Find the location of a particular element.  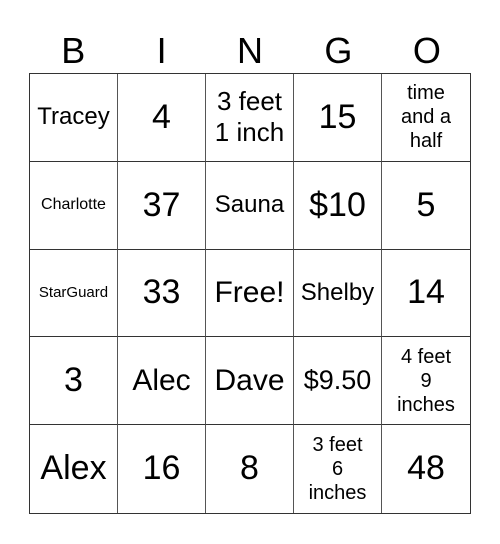

bingo-cell: Dave is located at coordinates (250, 381).